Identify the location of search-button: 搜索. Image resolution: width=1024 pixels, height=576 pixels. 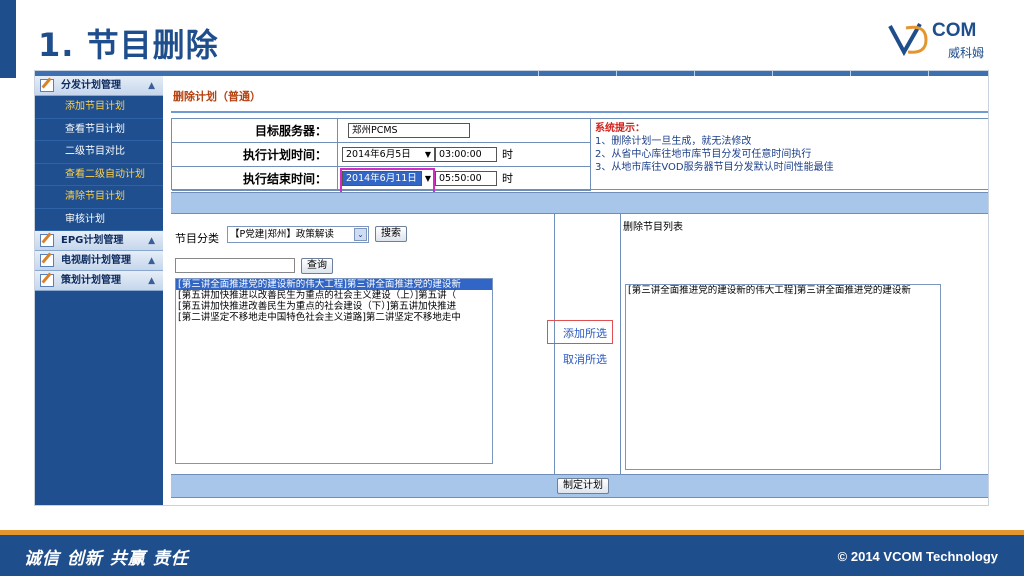
(391, 234).